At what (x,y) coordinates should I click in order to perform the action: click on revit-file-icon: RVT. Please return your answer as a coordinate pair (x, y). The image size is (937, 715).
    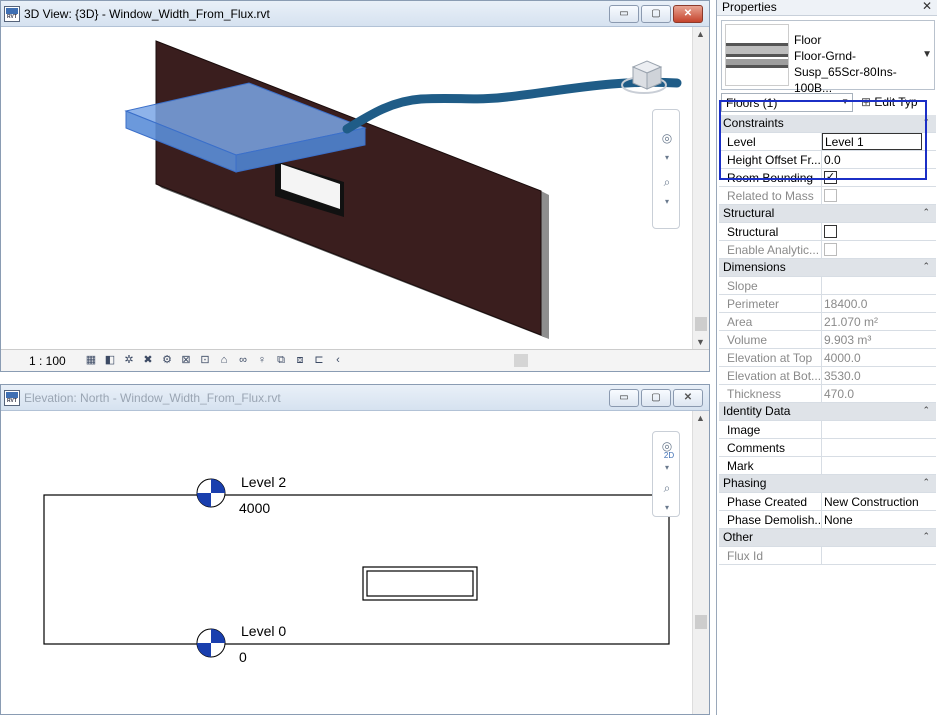
    Looking at the image, I should click on (12, 398).